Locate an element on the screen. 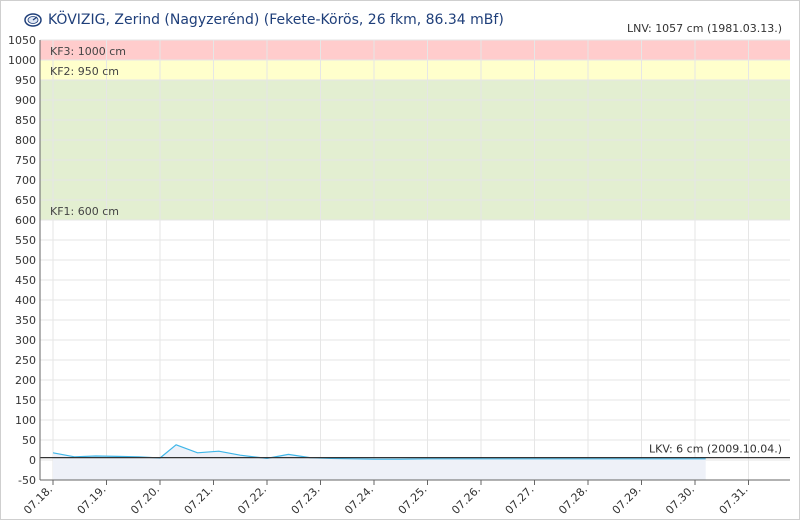 The image size is (800, 520). y-tick-label: -50 is located at coordinates (27, 480).